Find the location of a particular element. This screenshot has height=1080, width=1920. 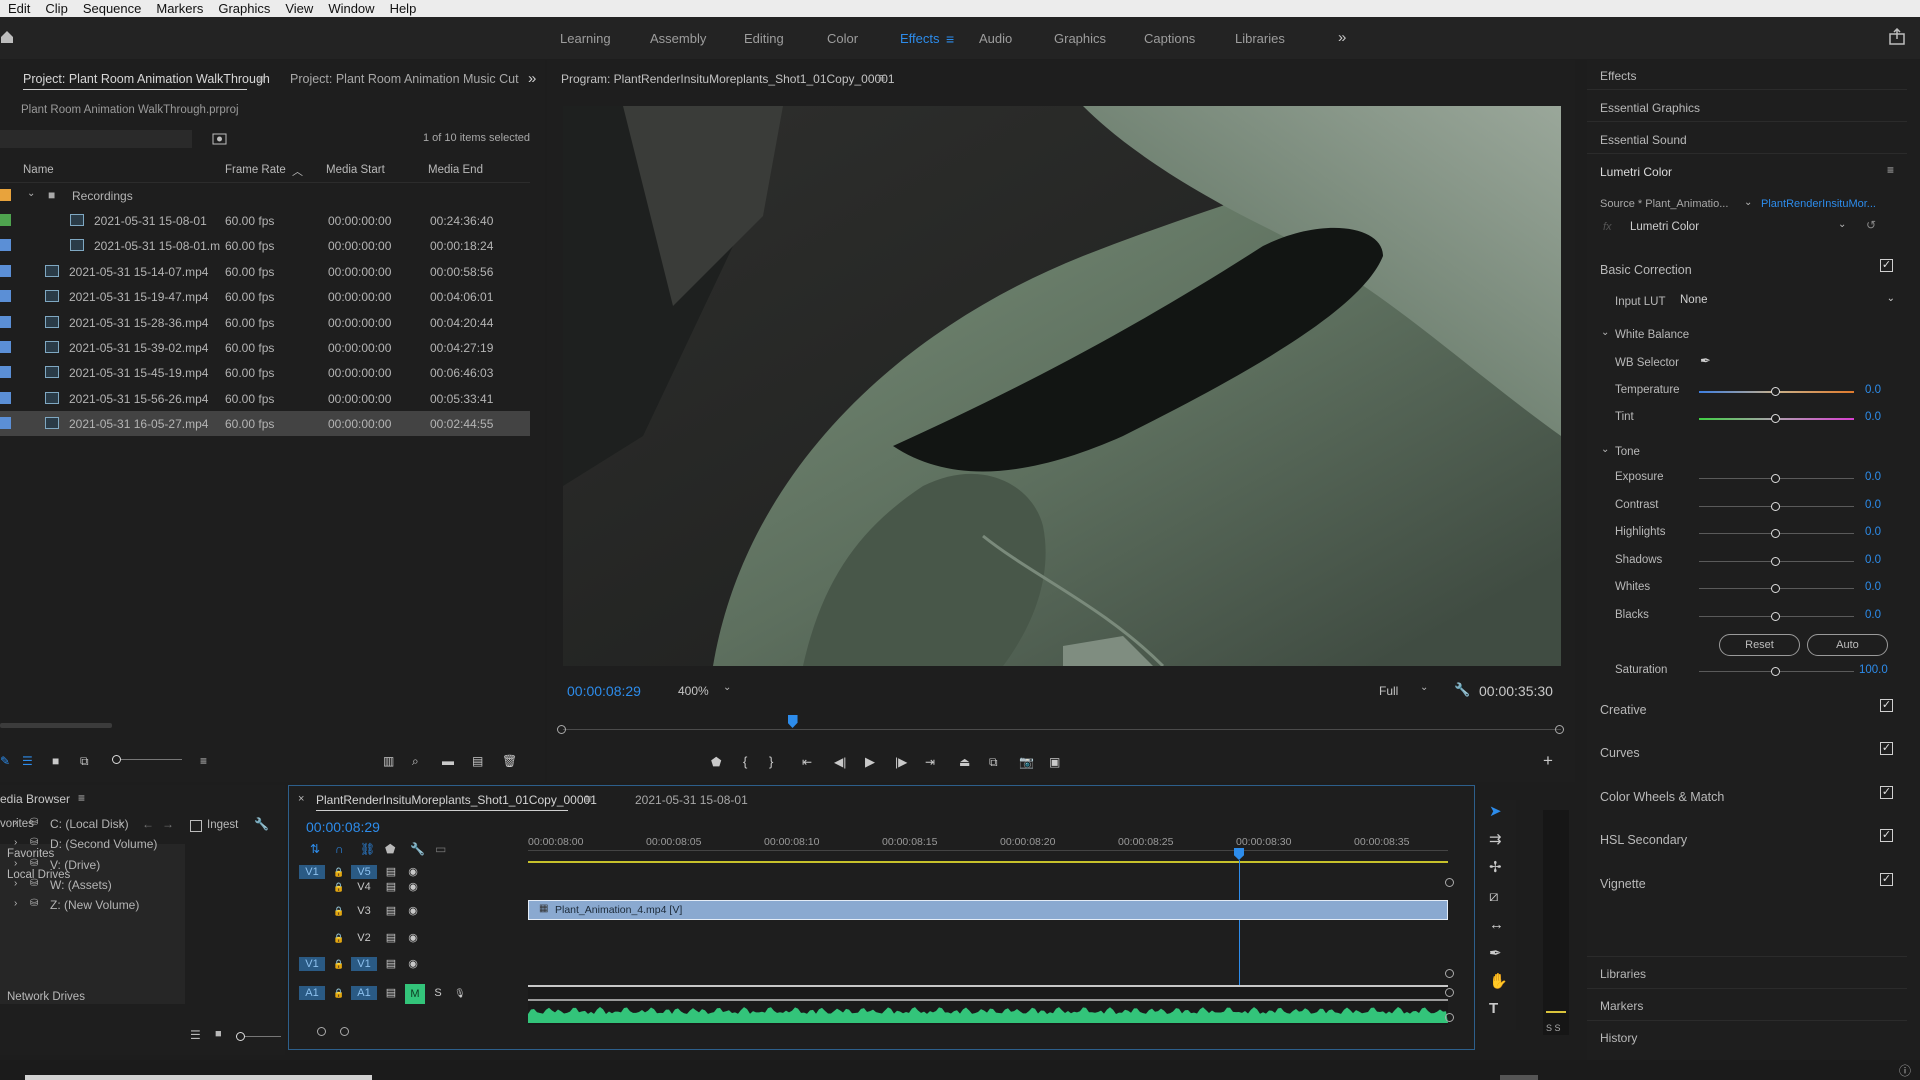

project-menu-icon: ≡ is located at coordinates (261, 79).